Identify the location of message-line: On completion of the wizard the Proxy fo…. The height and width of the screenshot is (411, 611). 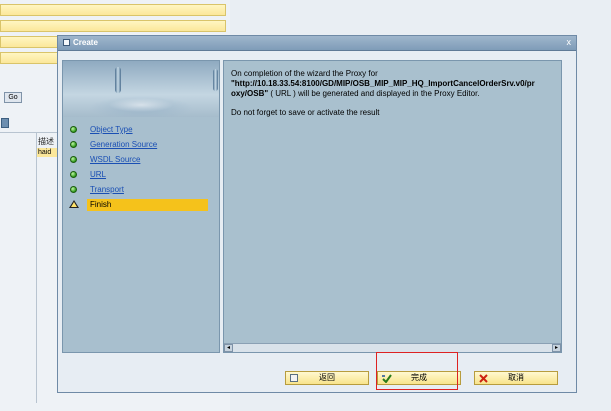
(304, 73).